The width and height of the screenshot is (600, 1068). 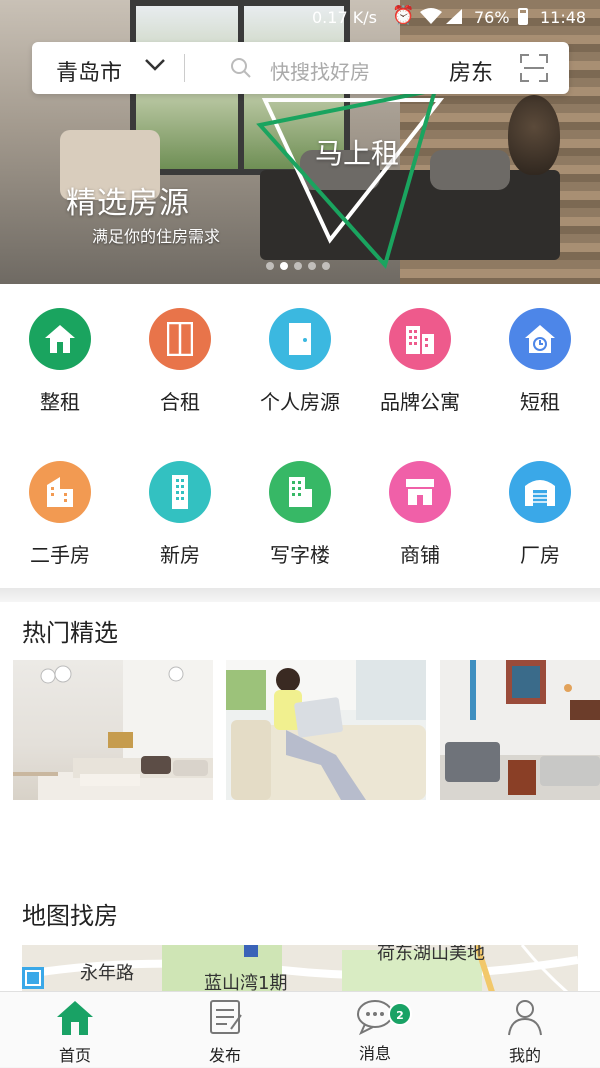 I want to click on publish-icon, so click(x=226, y=1017).